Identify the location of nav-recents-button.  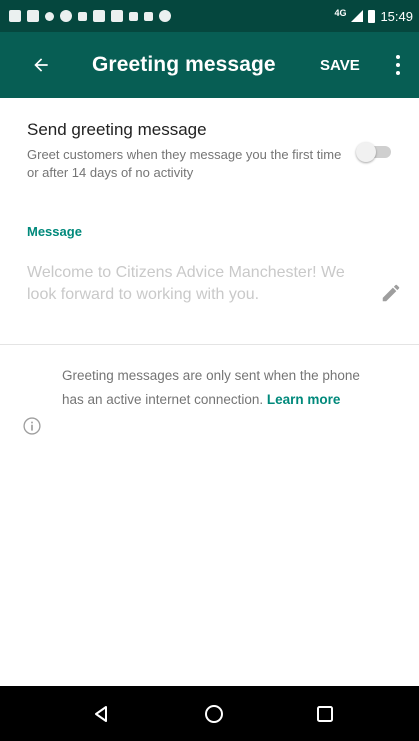
(325, 714).